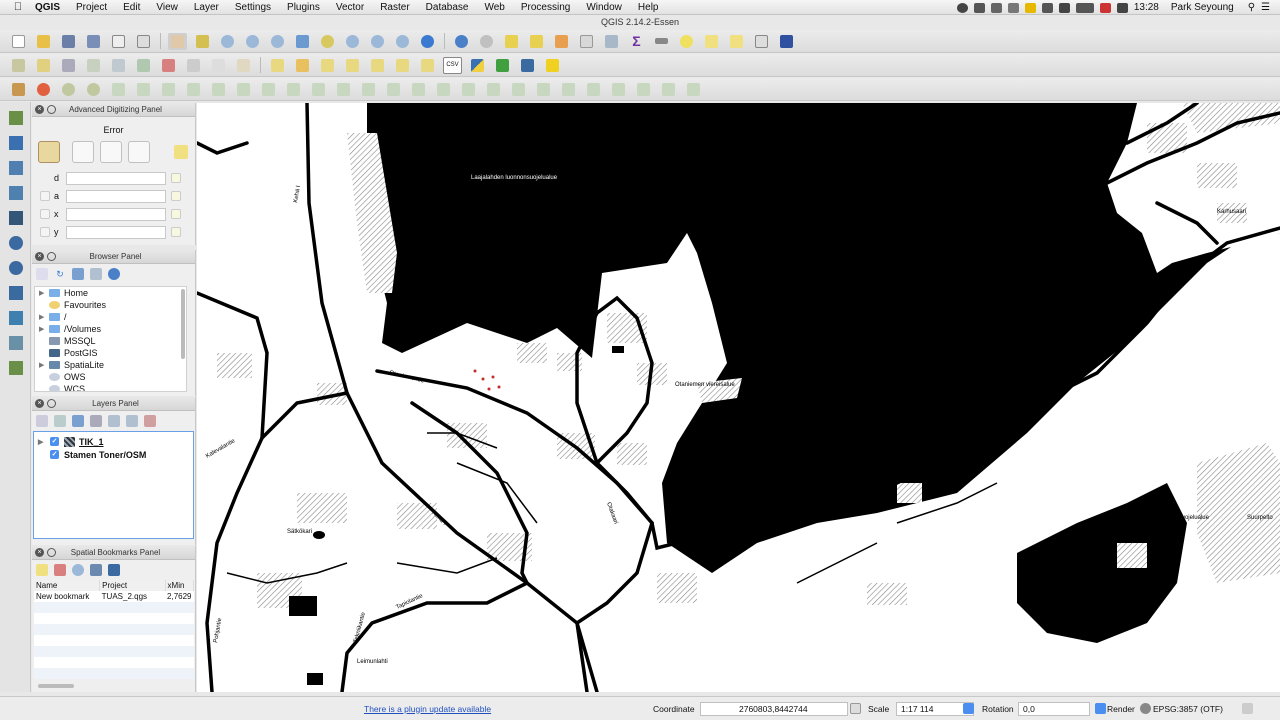 Image resolution: width=1280 pixels, height=720 pixels. Describe the element at coordinates (418, 89) in the screenshot. I see `merge-attributes-icon` at that location.